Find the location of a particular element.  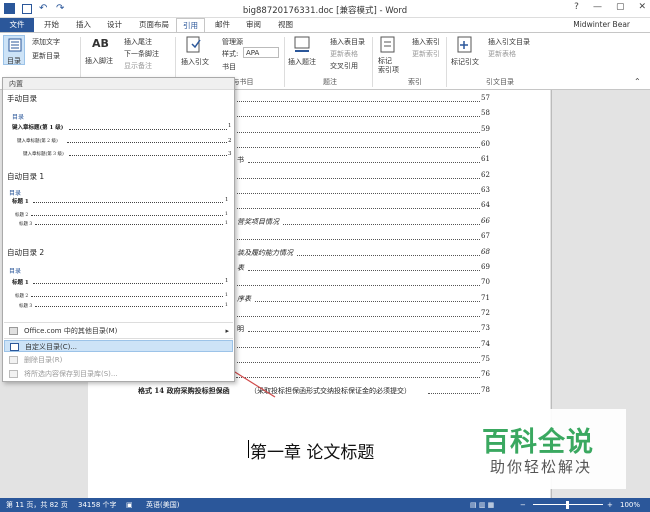

toc-icon is located at coordinates (15, 45).